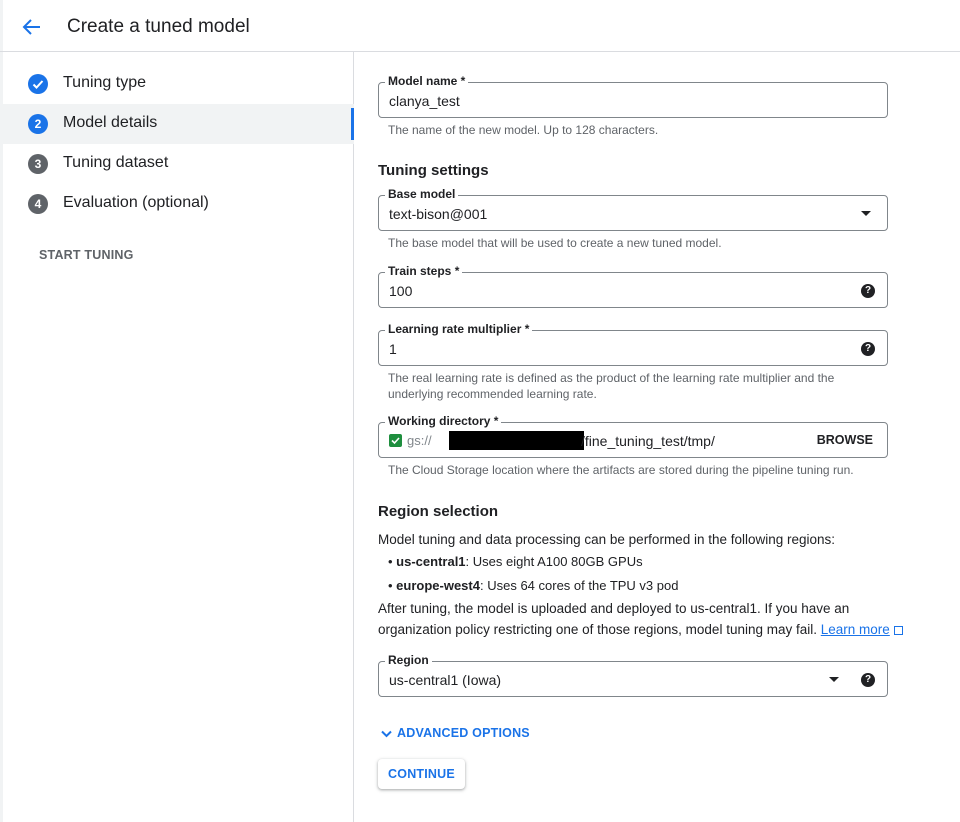 This screenshot has height=822, width=960. Describe the element at coordinates (424, 271) in the screenshot. I see `field-label: Train steps *` at that location.